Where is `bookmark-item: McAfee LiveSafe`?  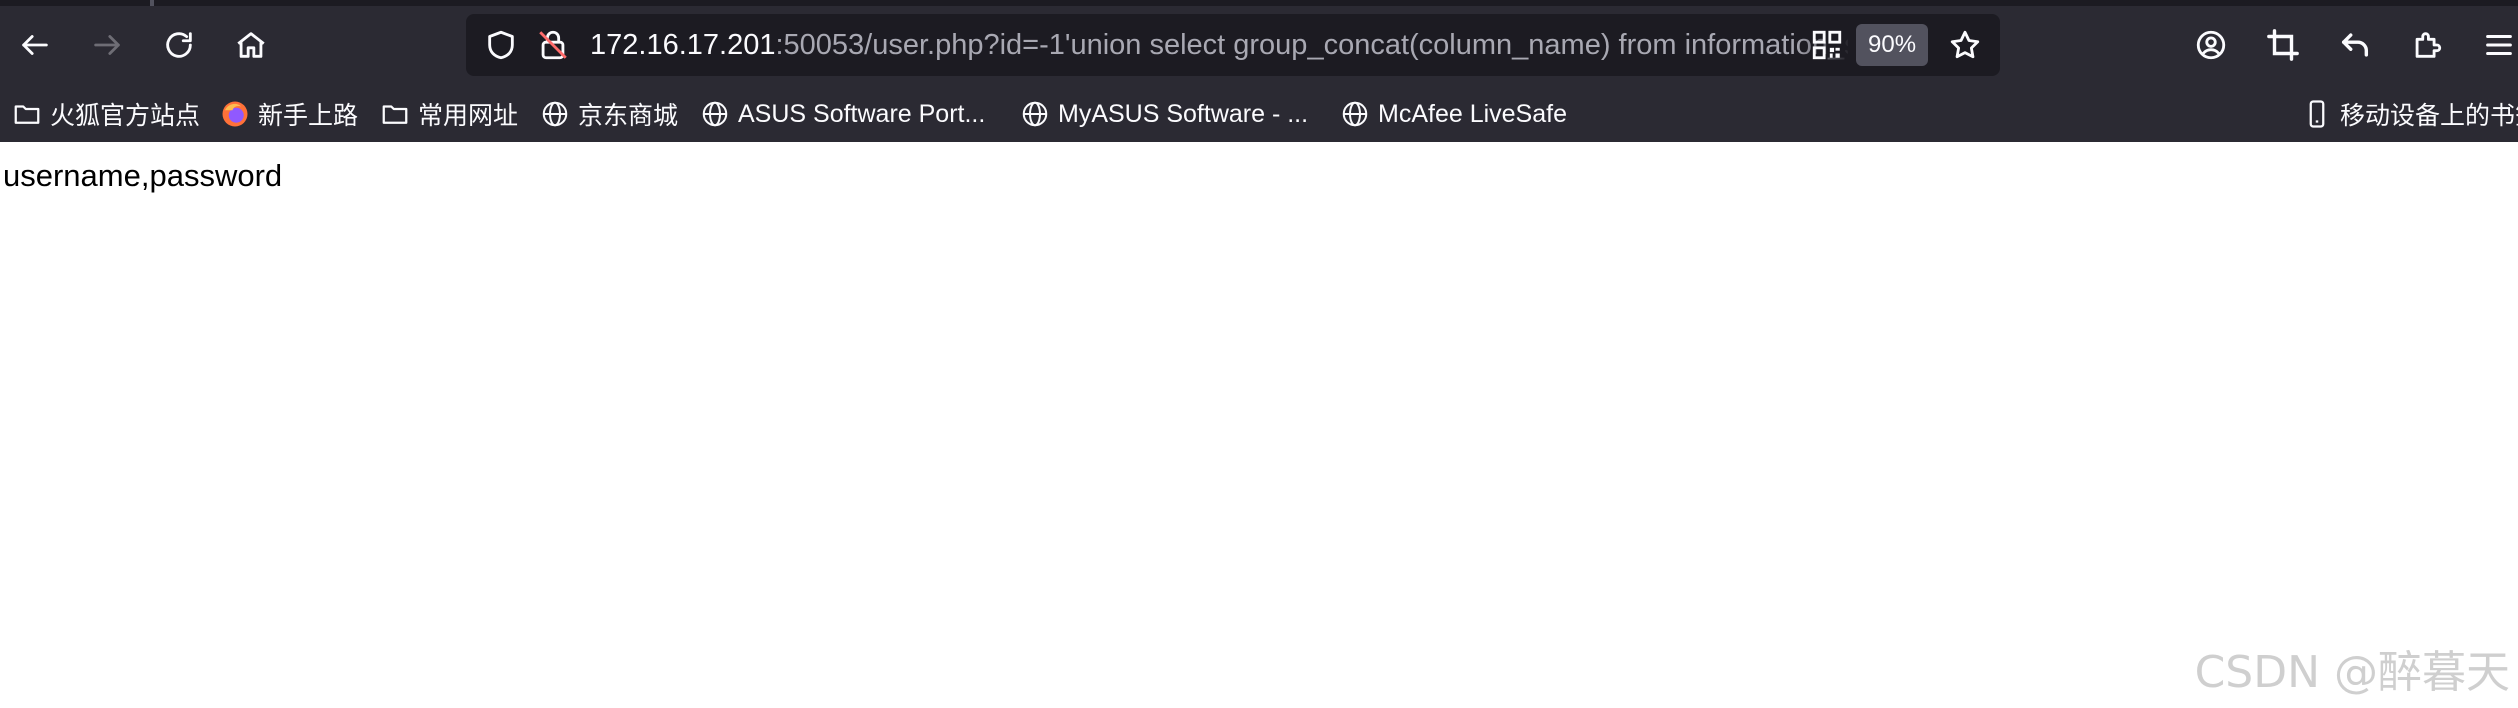
bookmark-item: McAfee LiveSafe is located at coordinates (1453, 114).